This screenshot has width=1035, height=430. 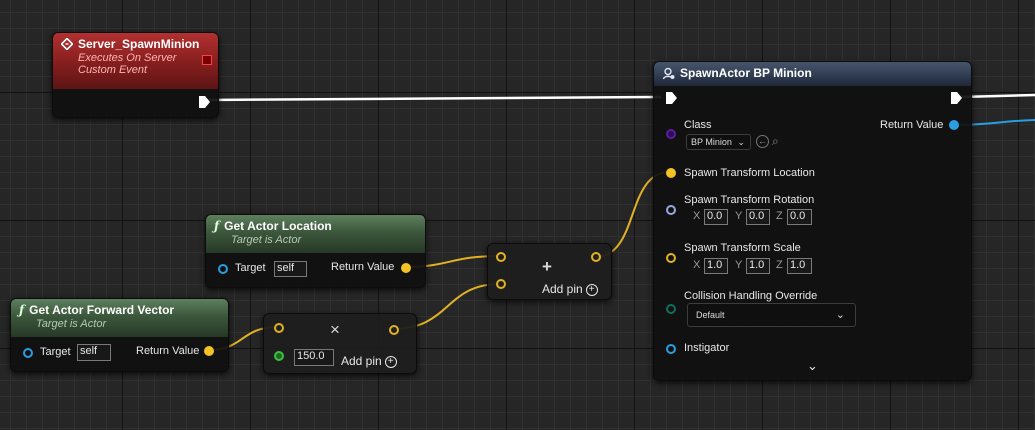 I want to click on scale-x-field: 1.0, so click(x=716, y=266).